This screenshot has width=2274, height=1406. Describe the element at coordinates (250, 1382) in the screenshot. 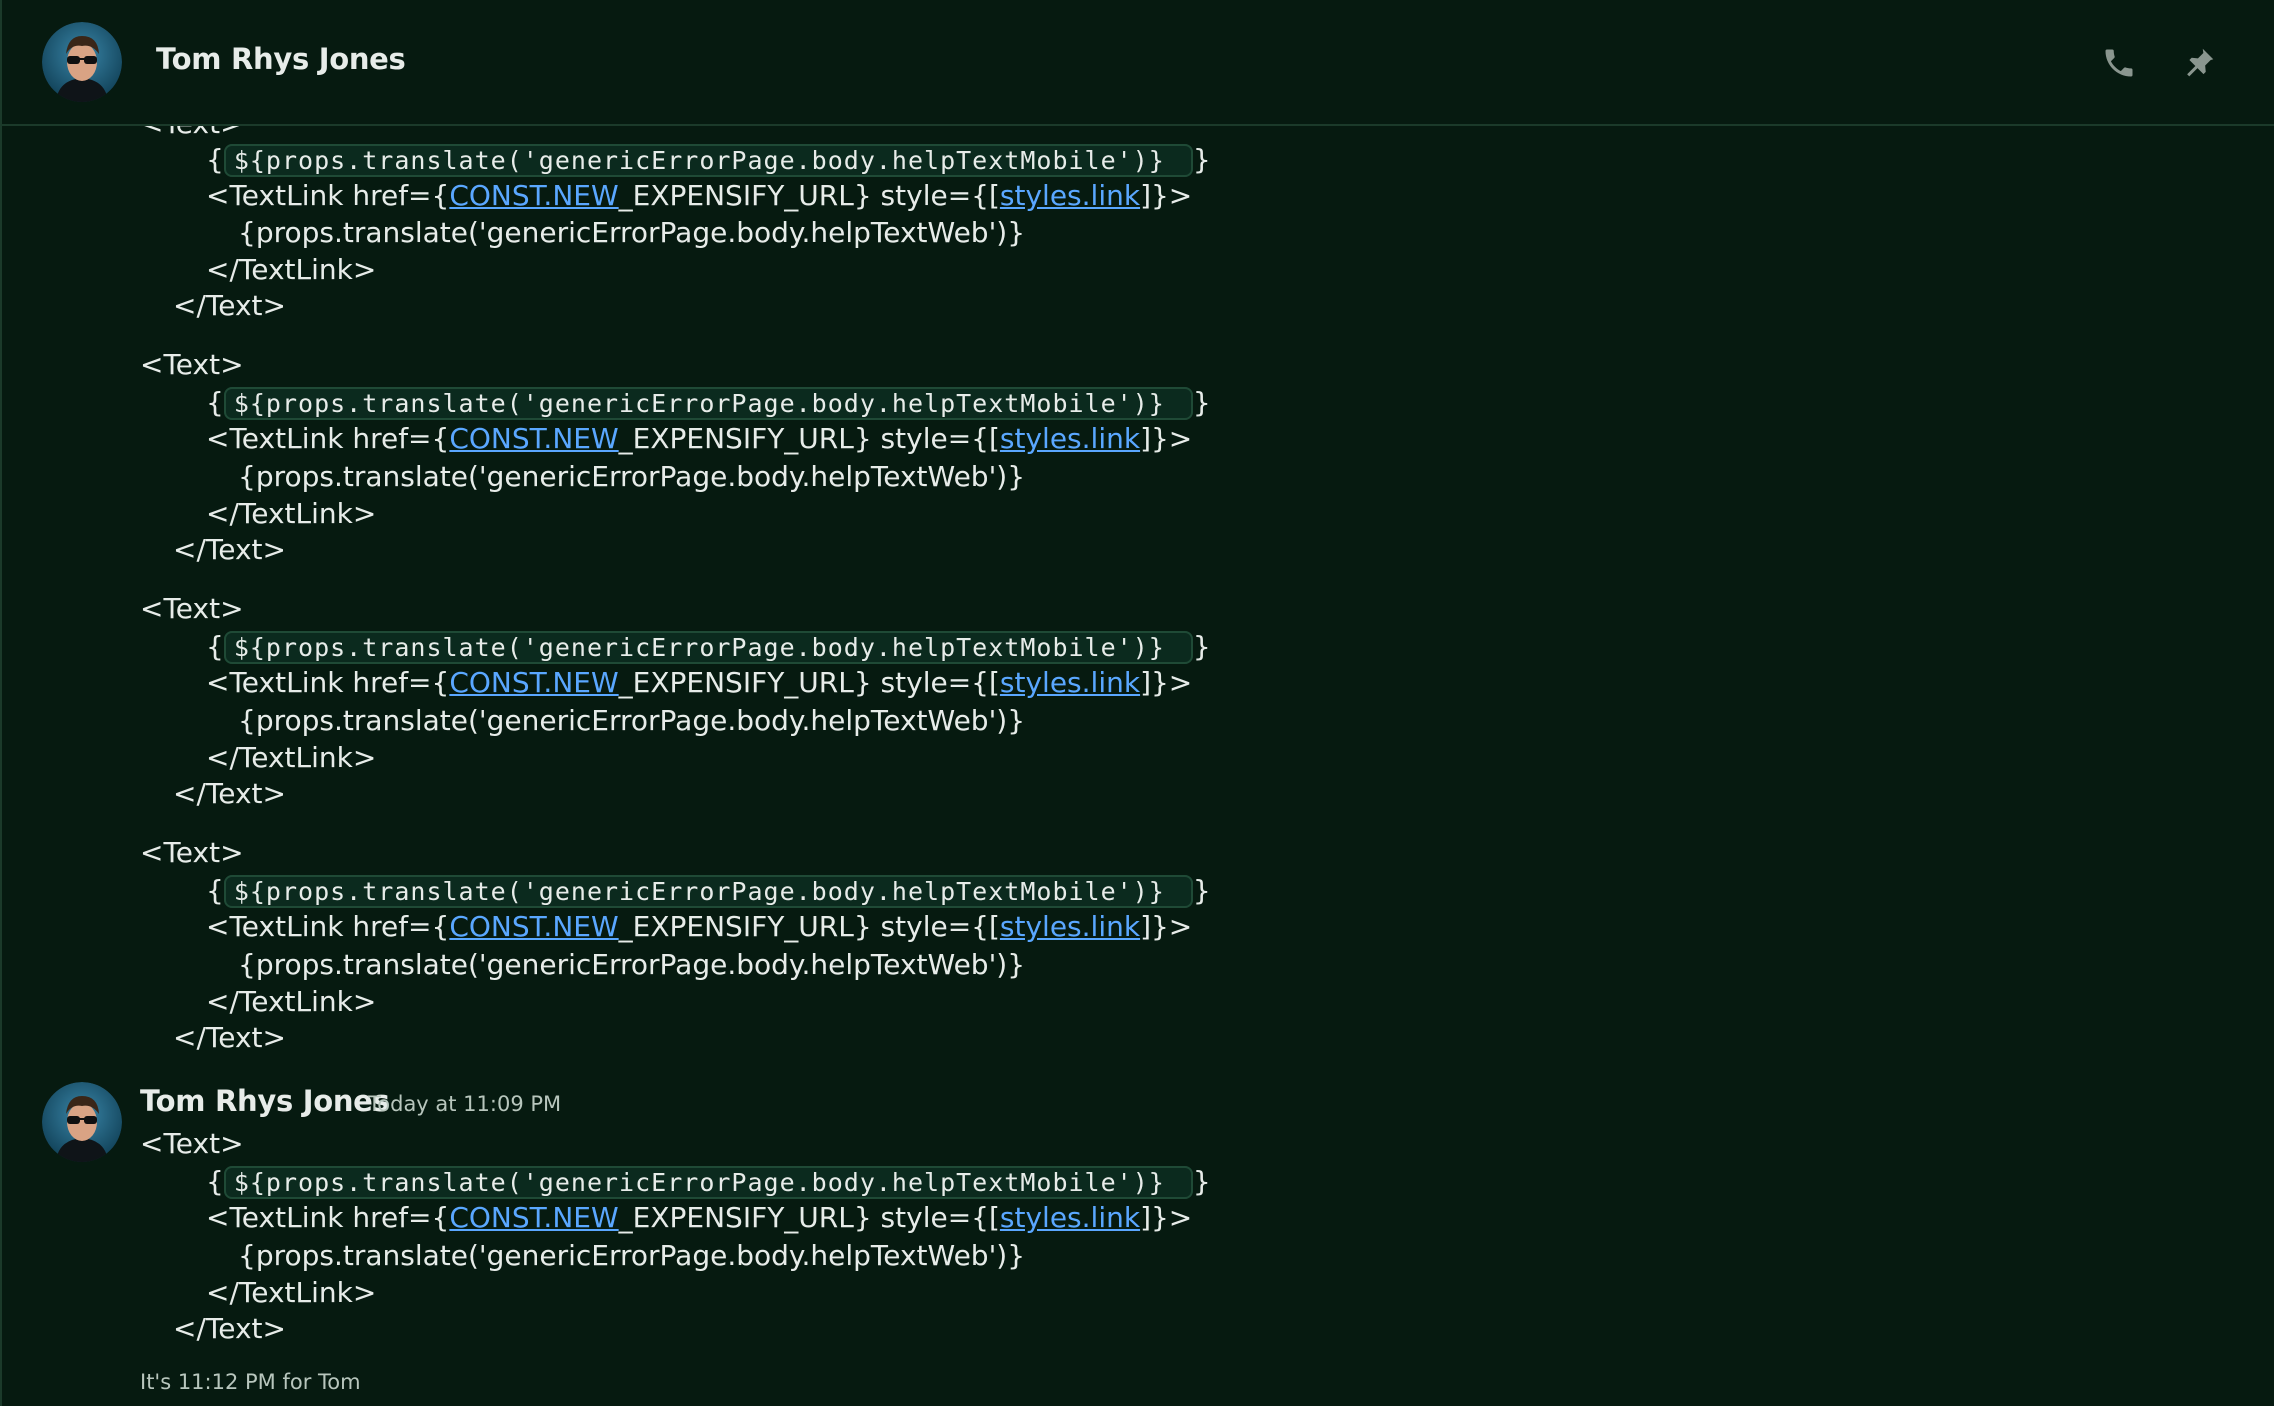

I see `local-time-note: It's 11:12 PM for Tom` at that location.